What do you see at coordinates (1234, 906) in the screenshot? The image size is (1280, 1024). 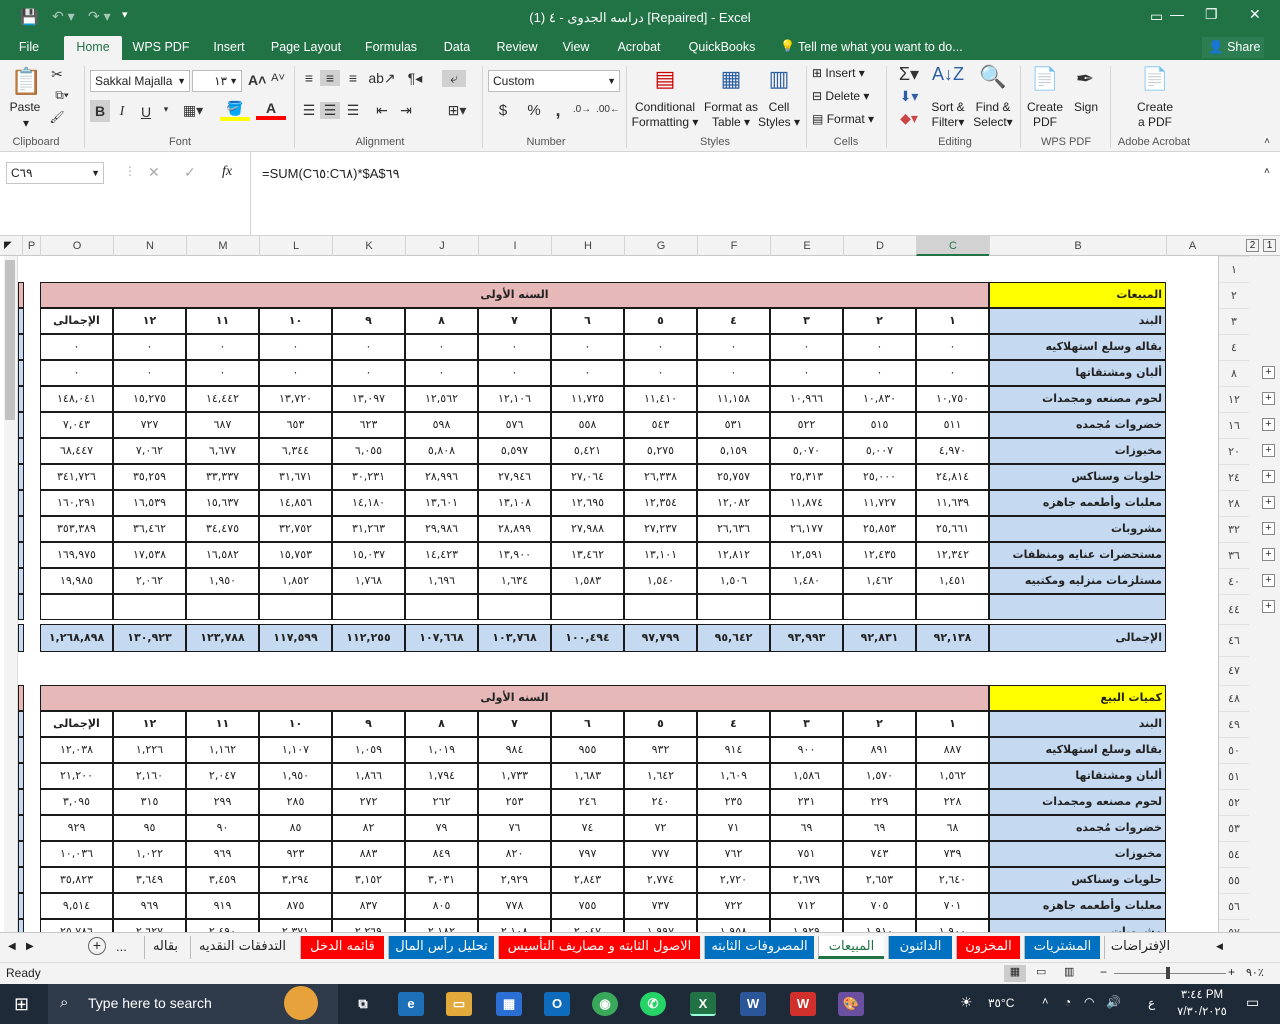 I see `row-header: ٥٦` at bounding box center [1234, 906].